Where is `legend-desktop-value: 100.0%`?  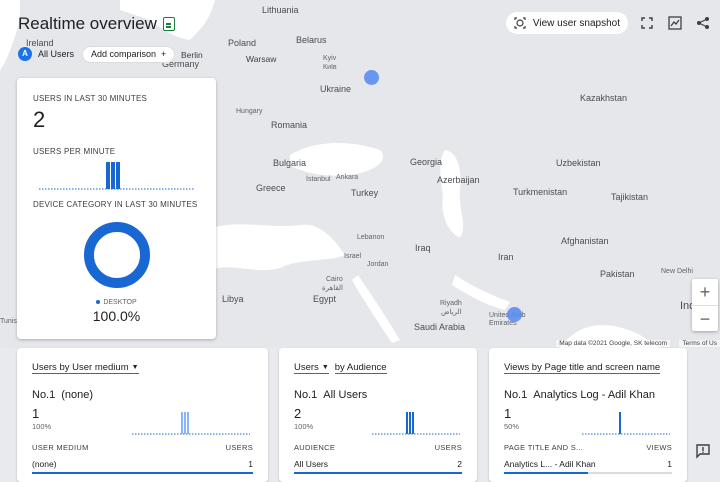 legend-desktop-value: 100.0% is located at coordinates (116, 316).